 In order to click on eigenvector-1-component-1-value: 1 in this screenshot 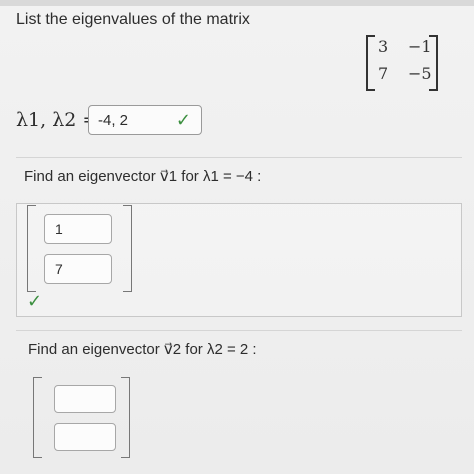, I will do `click(59, 229)`.